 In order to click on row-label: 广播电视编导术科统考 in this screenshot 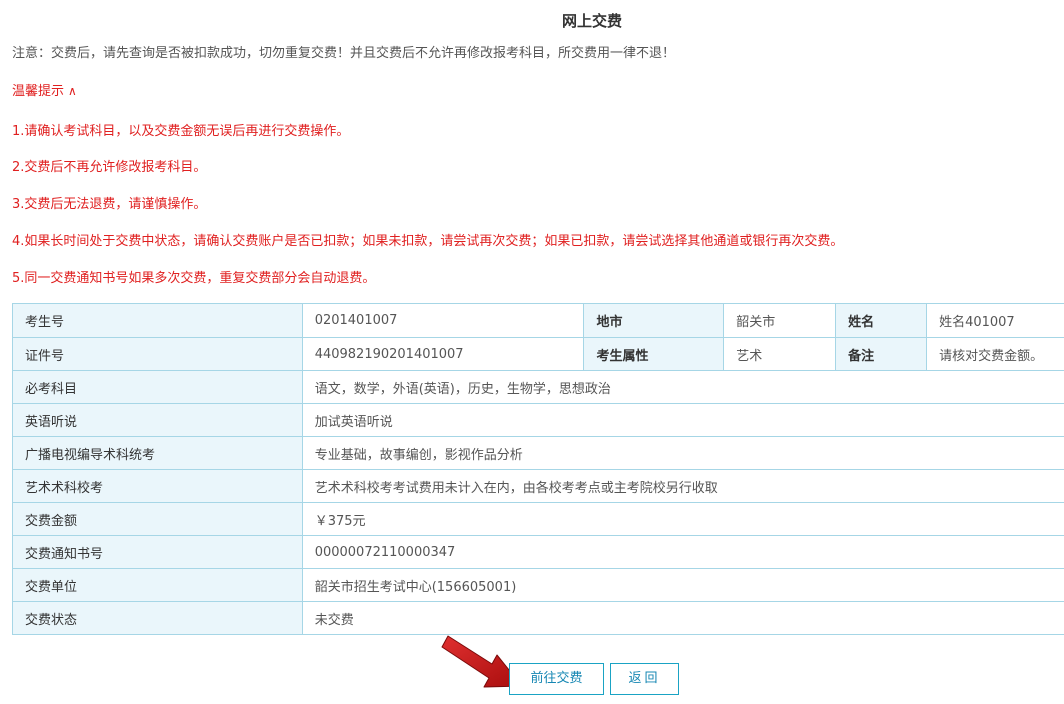, I will do `click(157, 453)`.